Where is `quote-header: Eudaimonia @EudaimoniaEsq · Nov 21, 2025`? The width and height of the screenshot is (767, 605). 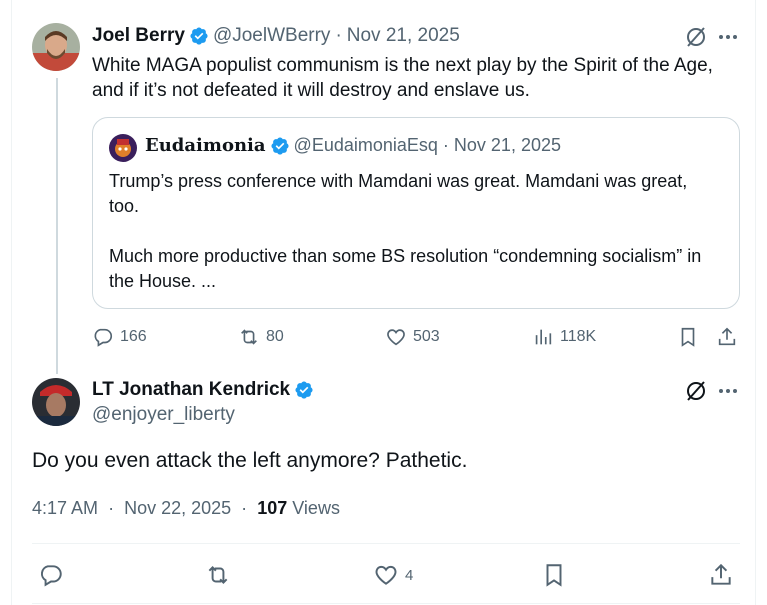 quote-header: Eudaimonia @EudaimoniaEsq · Nov 21, 2025 is located at coordinates (353, 145).